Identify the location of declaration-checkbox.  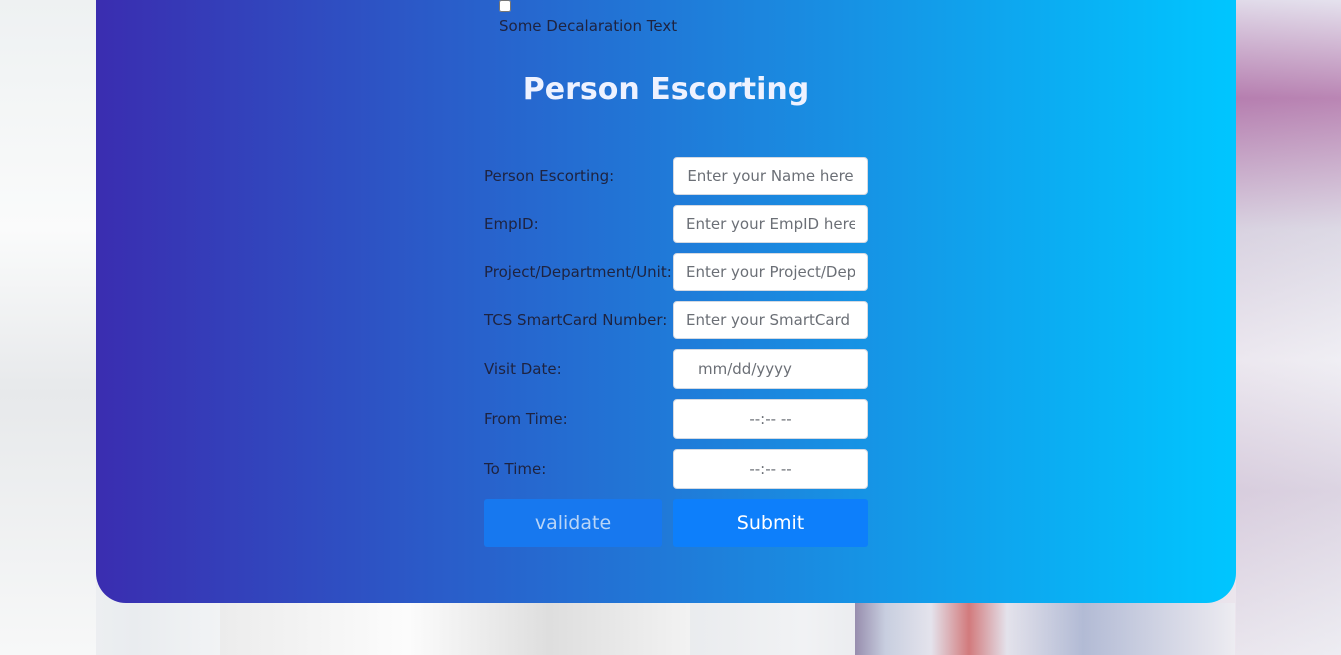
(505, 6).